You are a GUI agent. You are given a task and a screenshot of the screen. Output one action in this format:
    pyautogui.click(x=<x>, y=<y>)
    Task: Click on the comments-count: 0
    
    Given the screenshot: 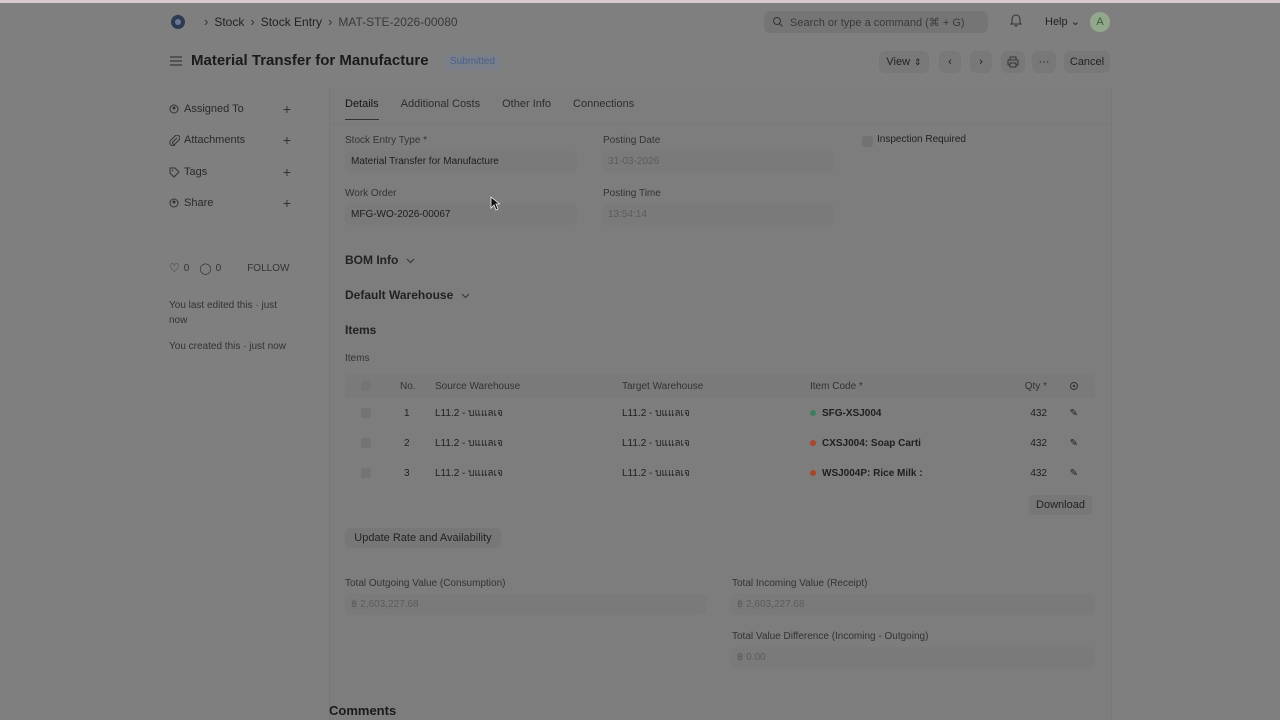 What is the action you would take?
    pyautogui.click(x=218, y=268)
    